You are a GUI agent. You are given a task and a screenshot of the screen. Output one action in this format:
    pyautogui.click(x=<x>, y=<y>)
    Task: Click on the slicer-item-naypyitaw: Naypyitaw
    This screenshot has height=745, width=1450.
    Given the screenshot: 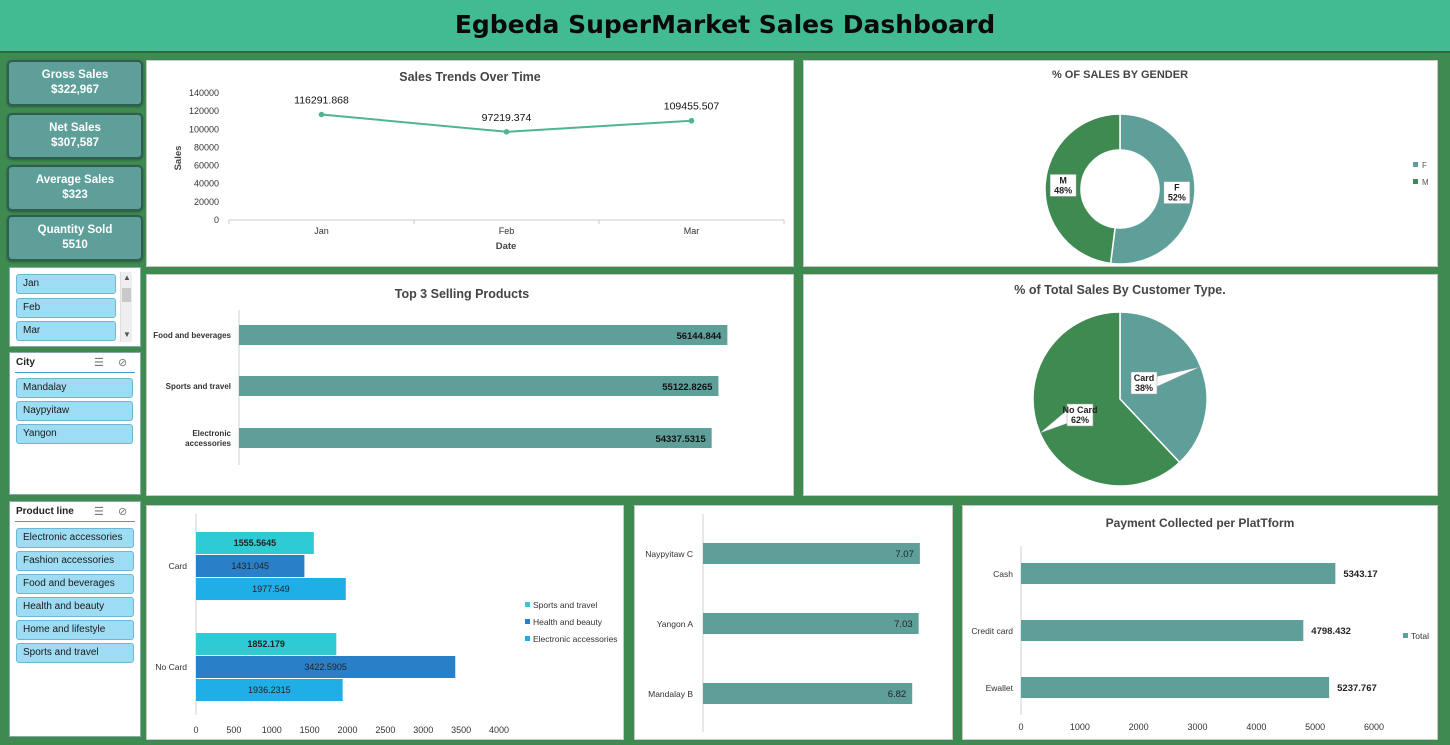 What is the action you would take?
    pyautogui.click(x=74, y=411)
    